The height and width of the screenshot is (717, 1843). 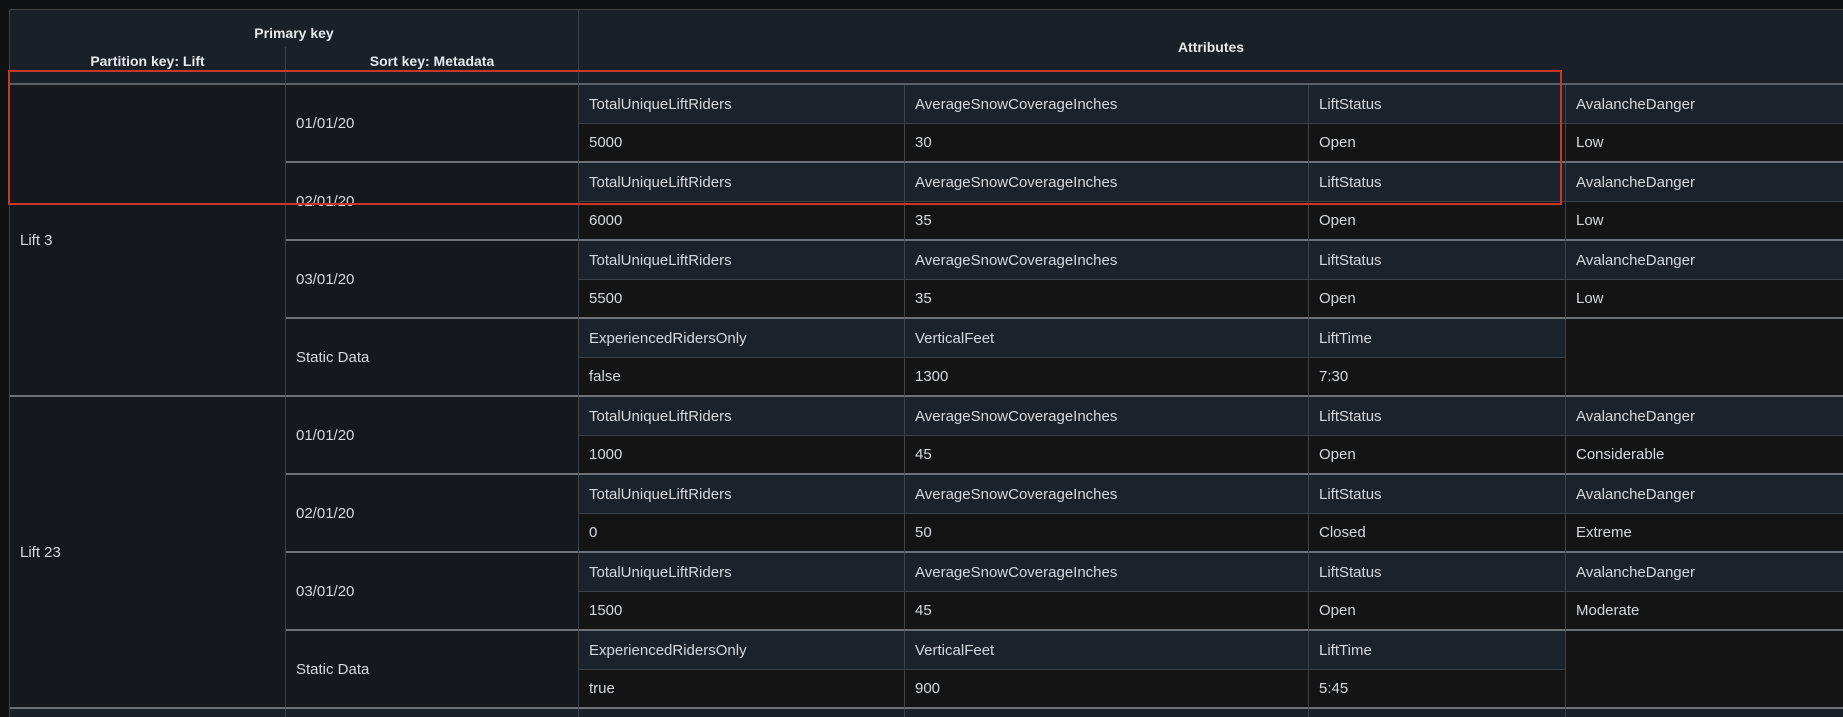 I want to click on attribute-value-cell: 50, so click(x=1107, y=533).